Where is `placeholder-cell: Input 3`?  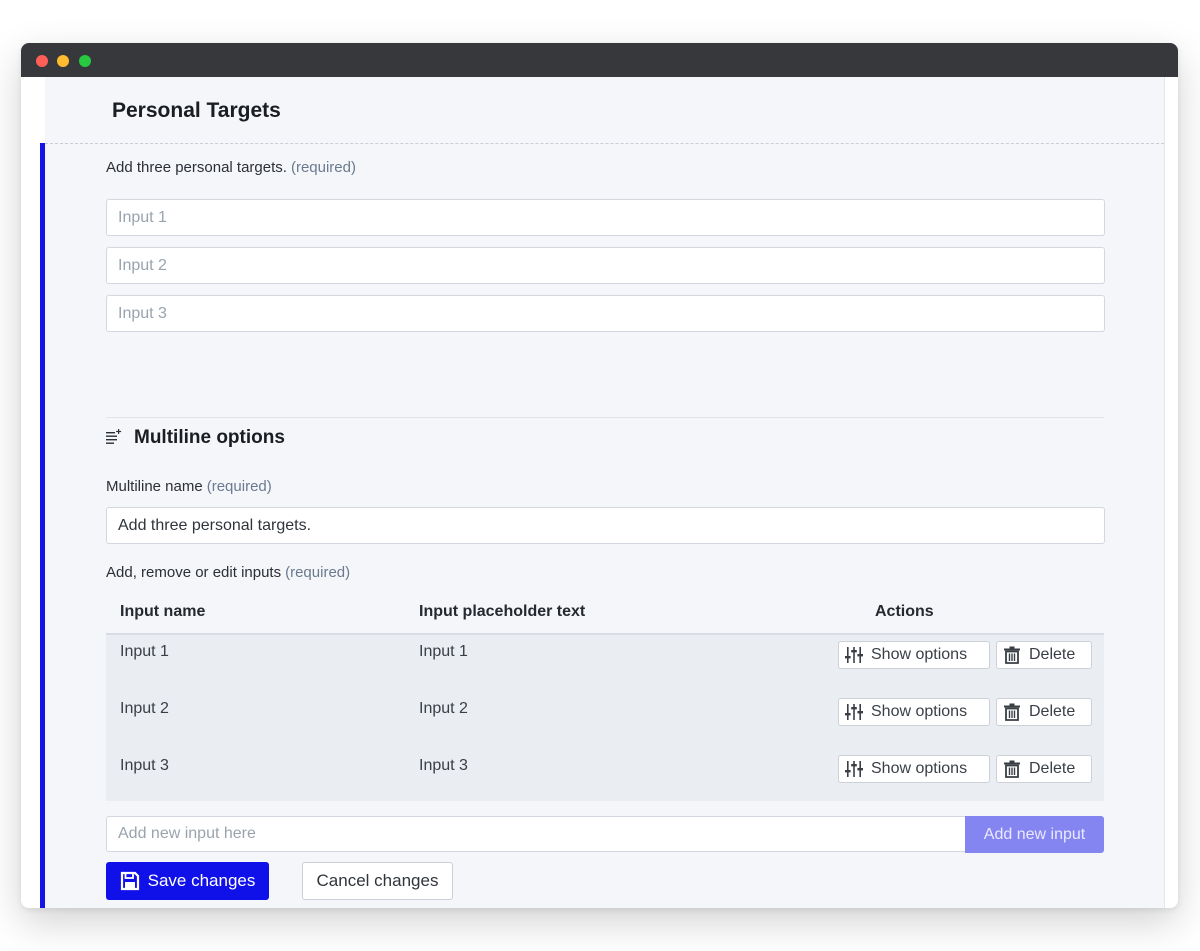 placeholder-cell: Input 3 is located at coordinates (443, 765).